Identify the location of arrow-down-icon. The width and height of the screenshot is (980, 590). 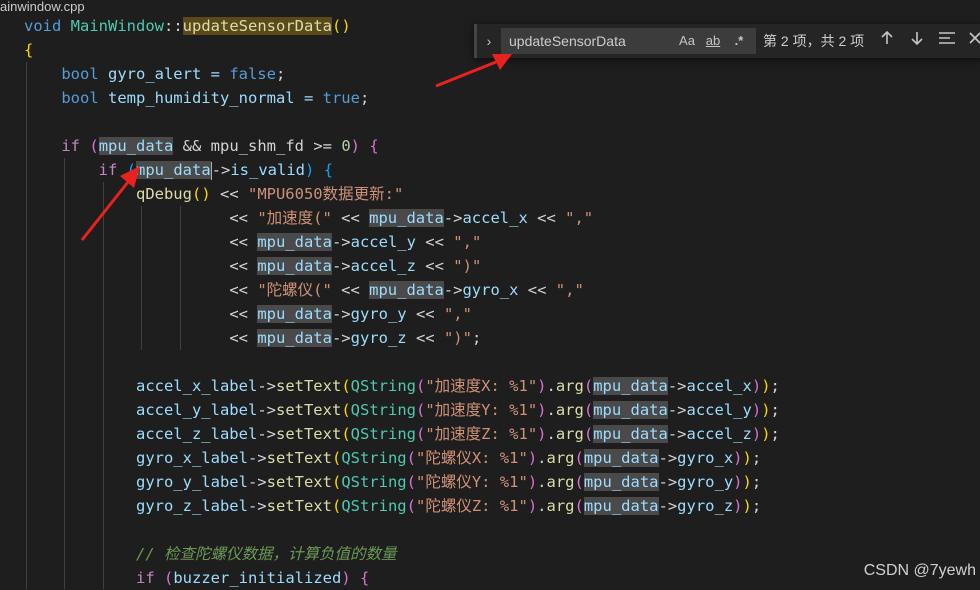
(917, 41).